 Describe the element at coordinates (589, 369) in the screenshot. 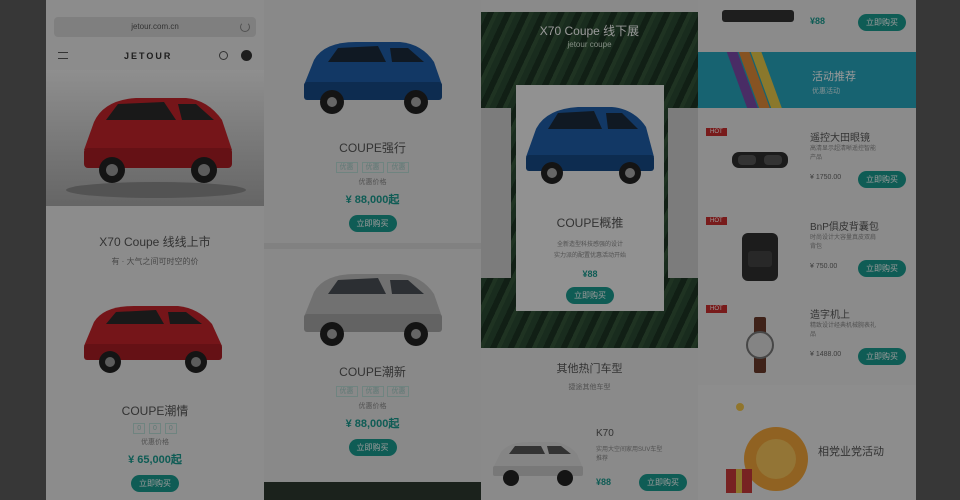

I see `section-title: 其他热门车型` at that location.